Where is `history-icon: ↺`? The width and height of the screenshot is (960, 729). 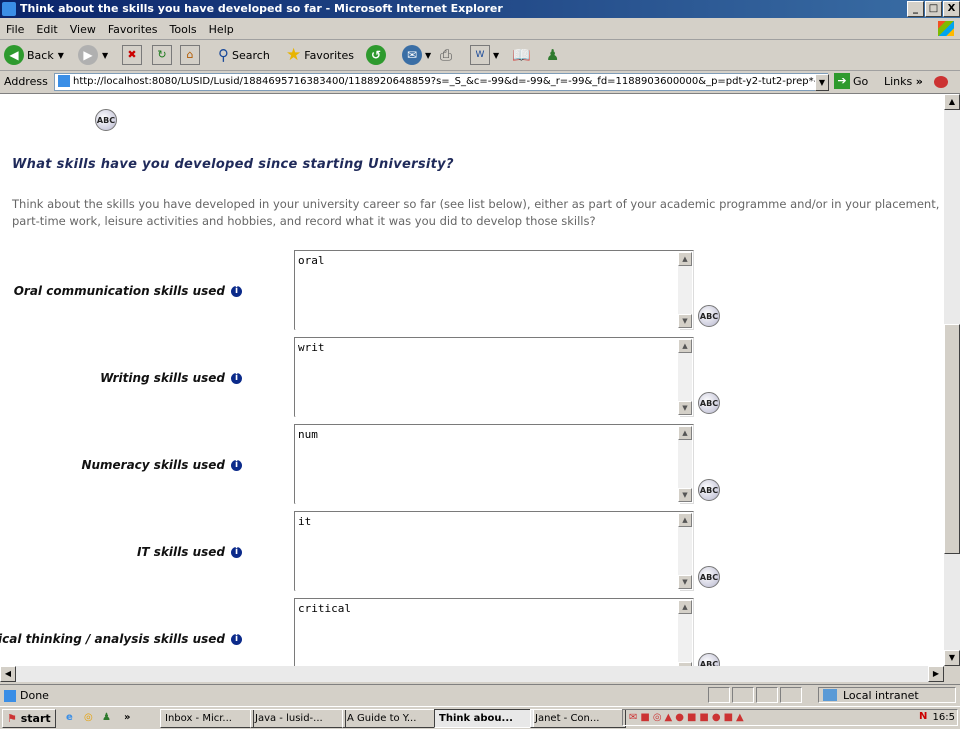
history-icon: ↺ is located at coordinates (376, 55).